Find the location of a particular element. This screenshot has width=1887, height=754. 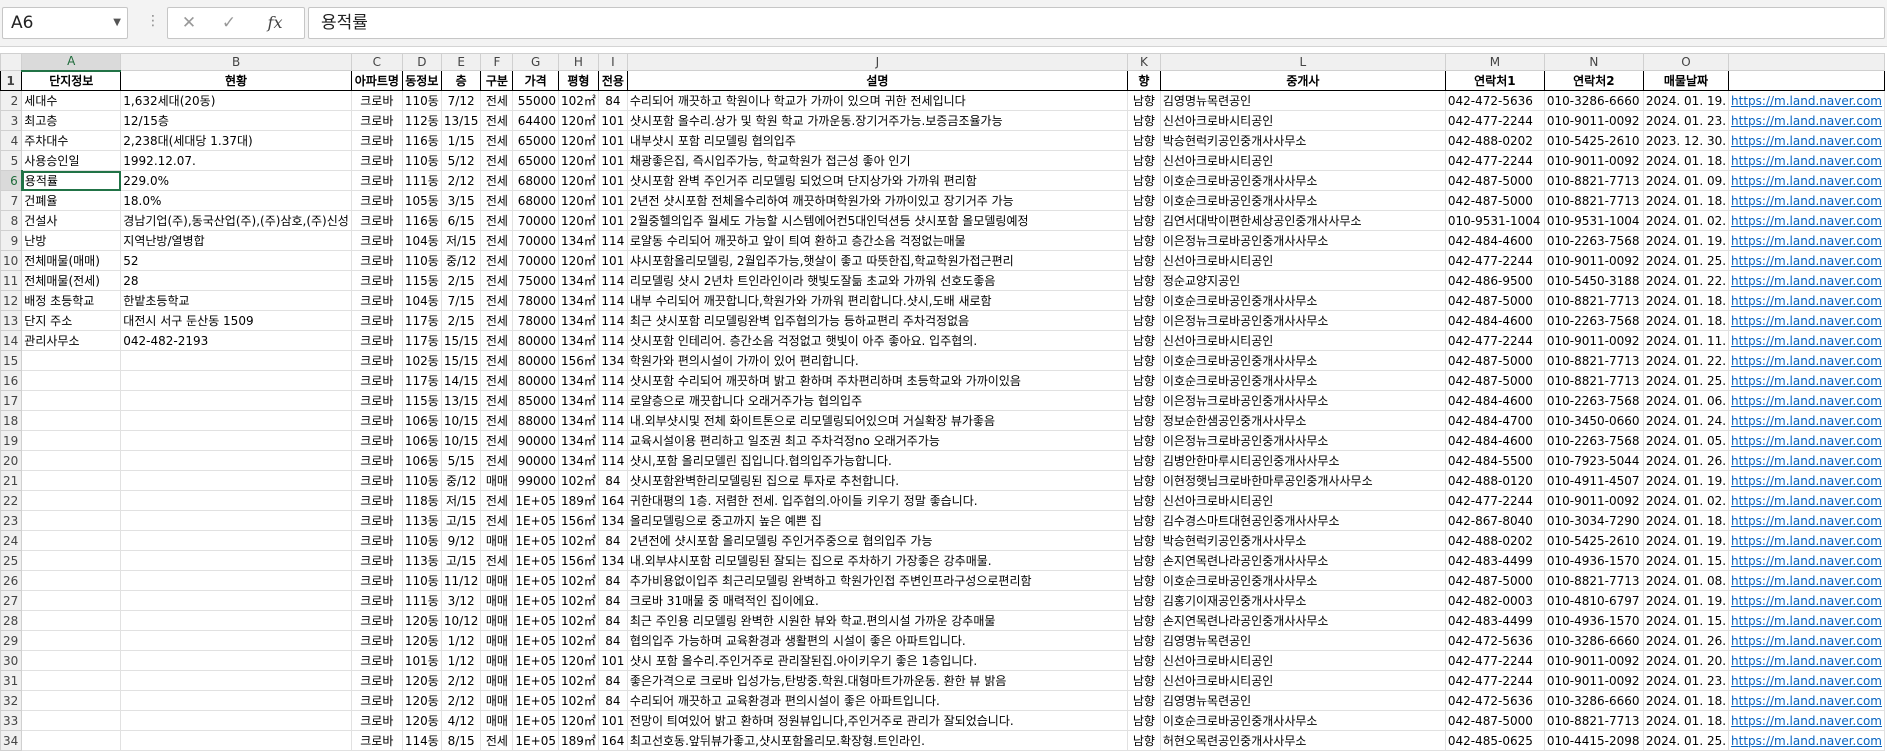

cell: 102동 is located at coordinates (421, 360).